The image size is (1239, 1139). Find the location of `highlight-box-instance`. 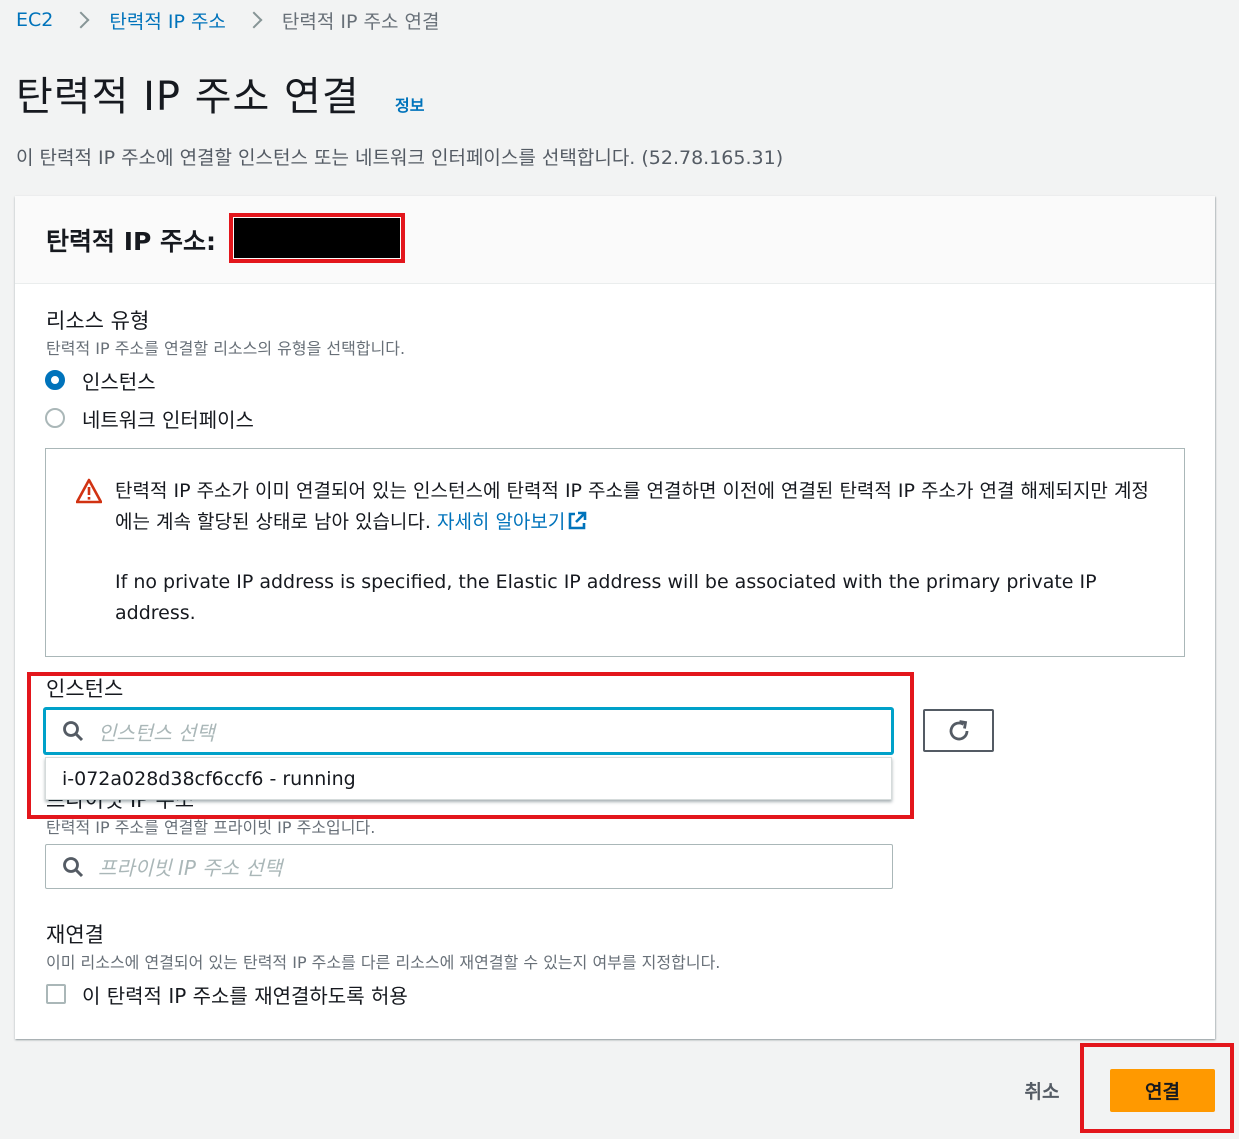

highlight-box-instance is located at coordinates (470, 745).